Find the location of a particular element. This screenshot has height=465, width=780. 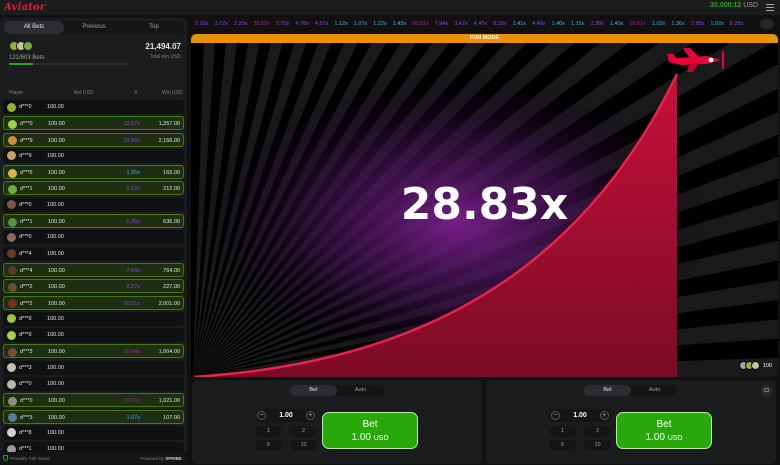

tab-previous: Previous is located at coordinates (94, 27).